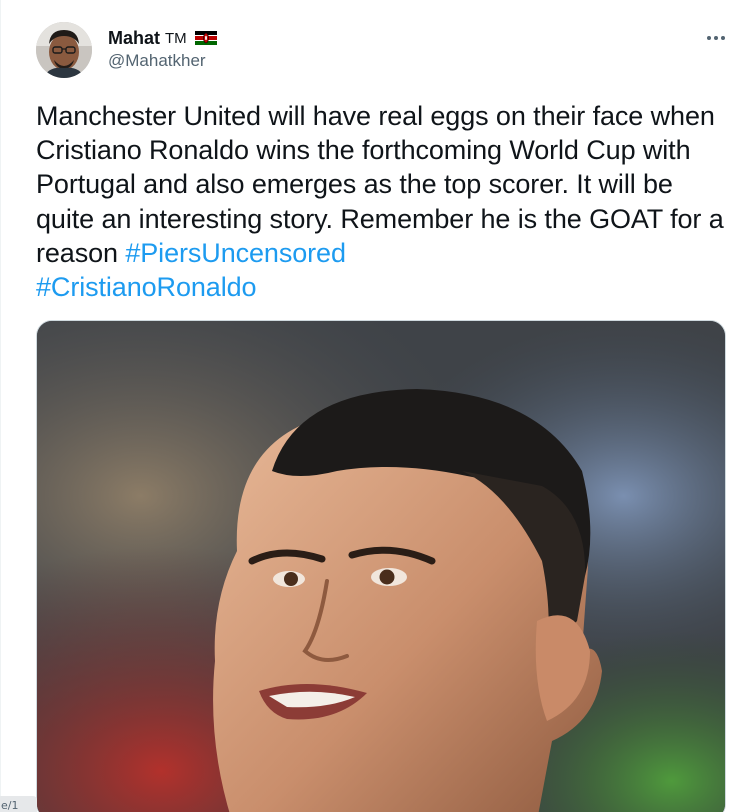 The height and width of the screenshot is (812, 750). I want to click on kenya-flag-icon, so click(205, 38).